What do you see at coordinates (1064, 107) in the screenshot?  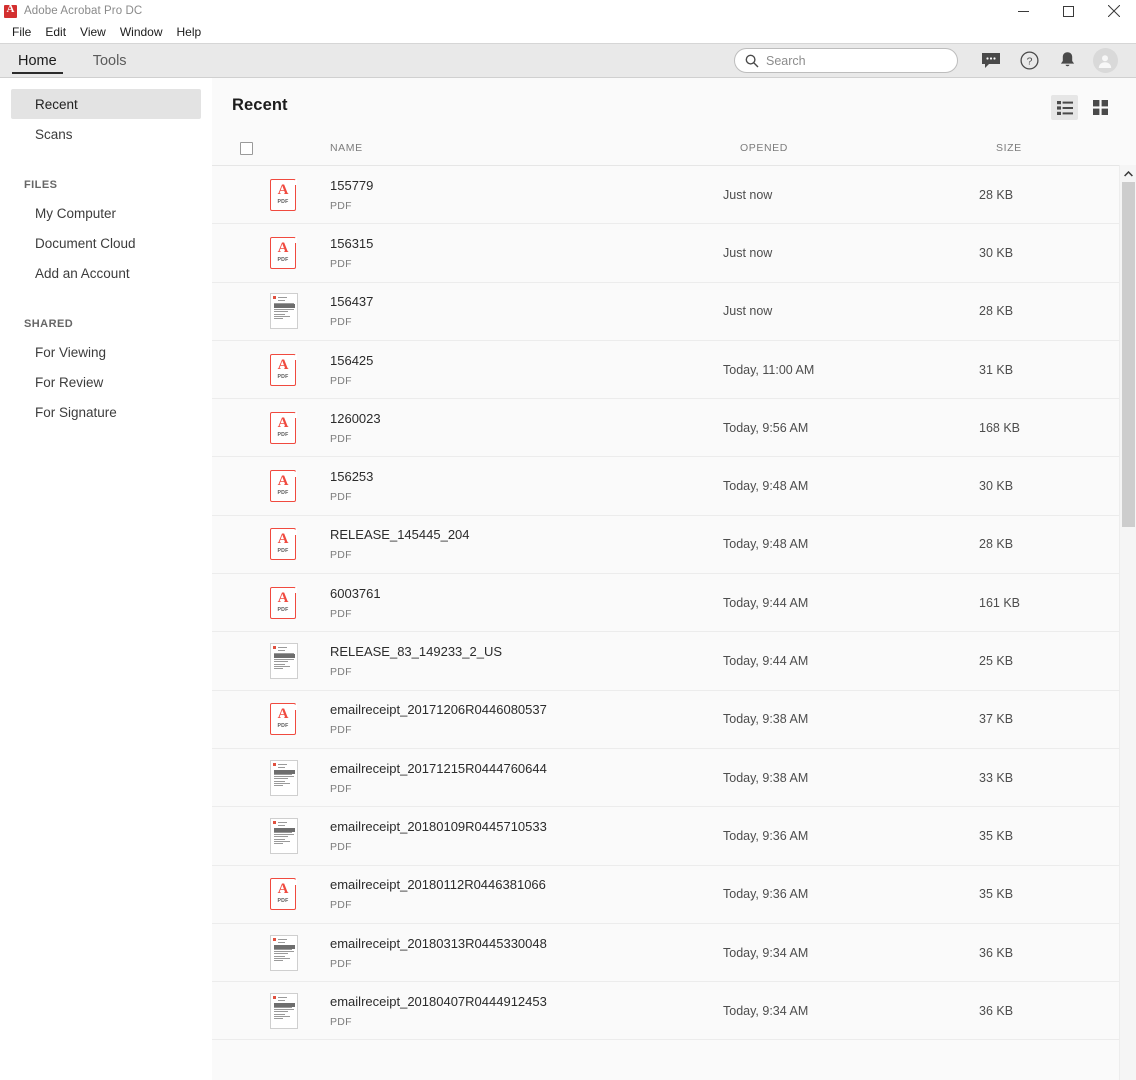 I see `list-view-button` at bounding box center [1064, 107].